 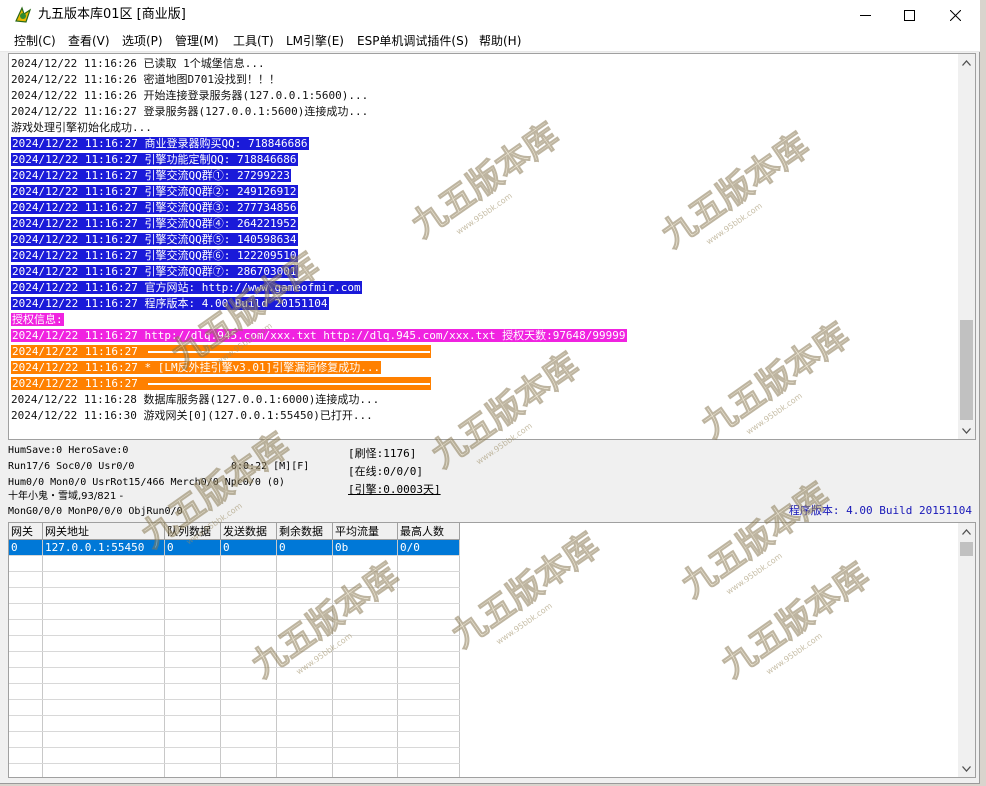 What do you see at coordinates (394, 489) in the screenshot?
I see `engine-days-label: [引擎:0.0003天]` at bounding box center [394, 489].